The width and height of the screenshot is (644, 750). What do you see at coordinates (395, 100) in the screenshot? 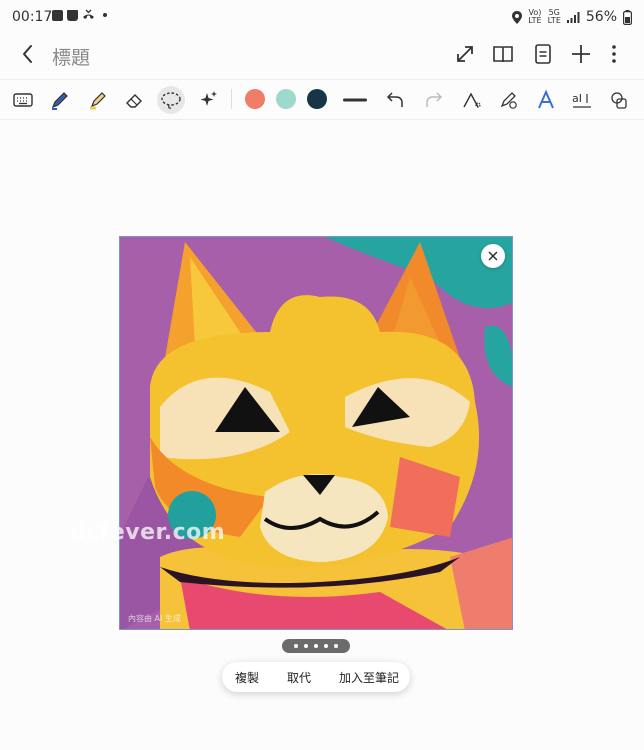
I see `undo-icon` at bounding box center [395, 100].